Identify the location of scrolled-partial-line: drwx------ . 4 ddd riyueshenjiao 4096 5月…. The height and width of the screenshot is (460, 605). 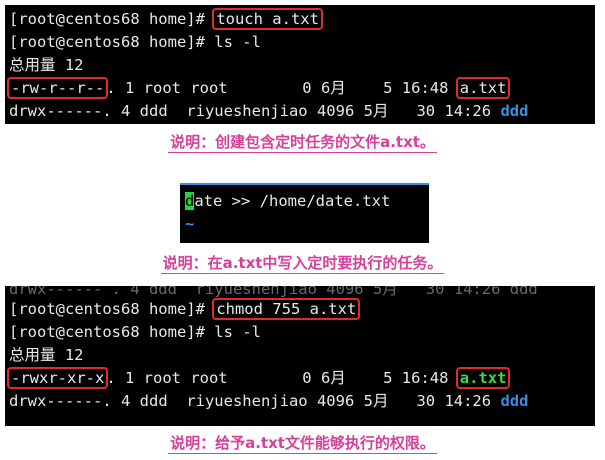
(273, 292).